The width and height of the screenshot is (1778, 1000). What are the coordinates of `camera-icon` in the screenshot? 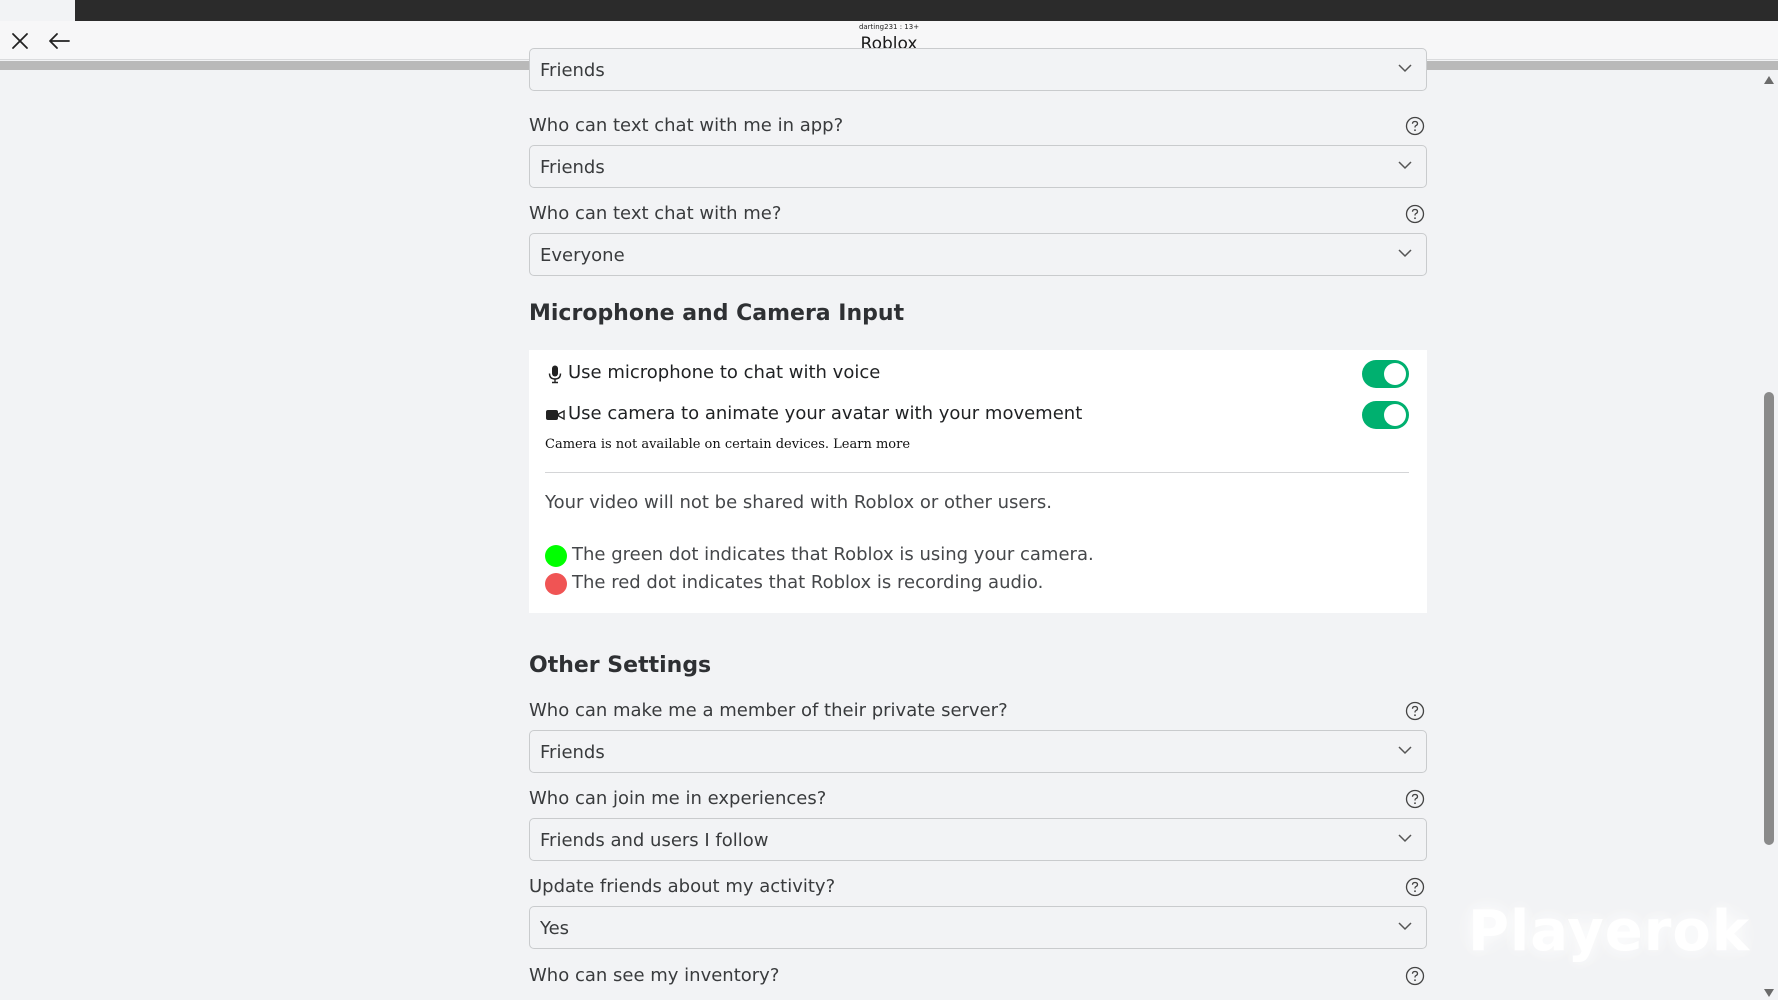 It's located at (555, 415).